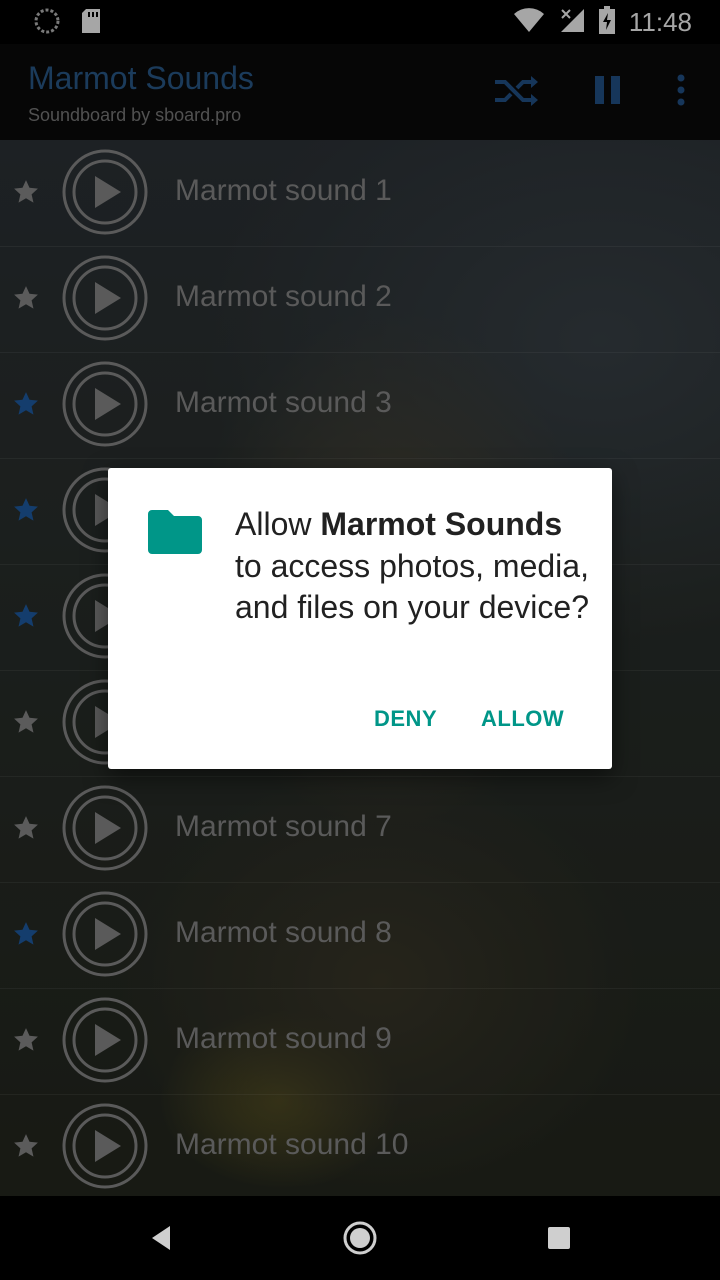 Image resolution: width=720 pixels, height=1280 pixels. What do you see at coordinates (278, 524) in the screenshot?
I see `dialog-message-prefix: Allow` at bounding box center [278, 524].